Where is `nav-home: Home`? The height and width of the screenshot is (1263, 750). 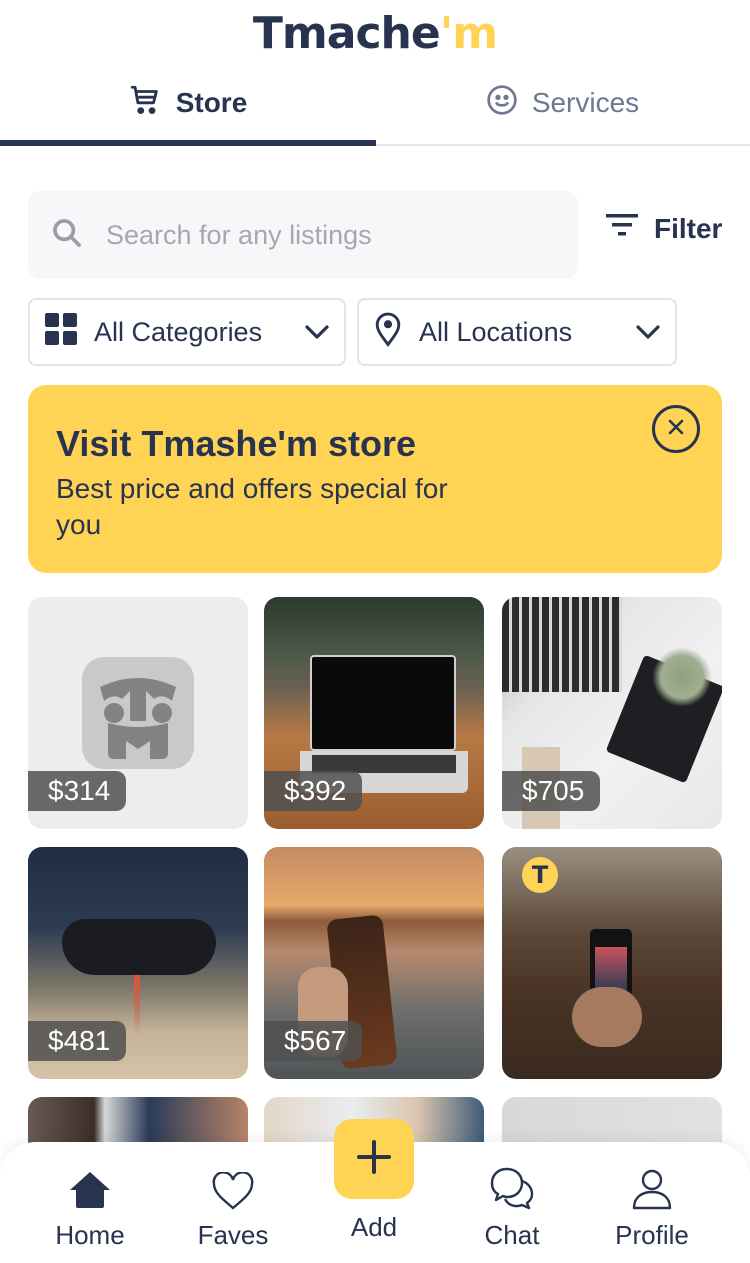
nav-home: Home is located at coordinates (90, 1207).